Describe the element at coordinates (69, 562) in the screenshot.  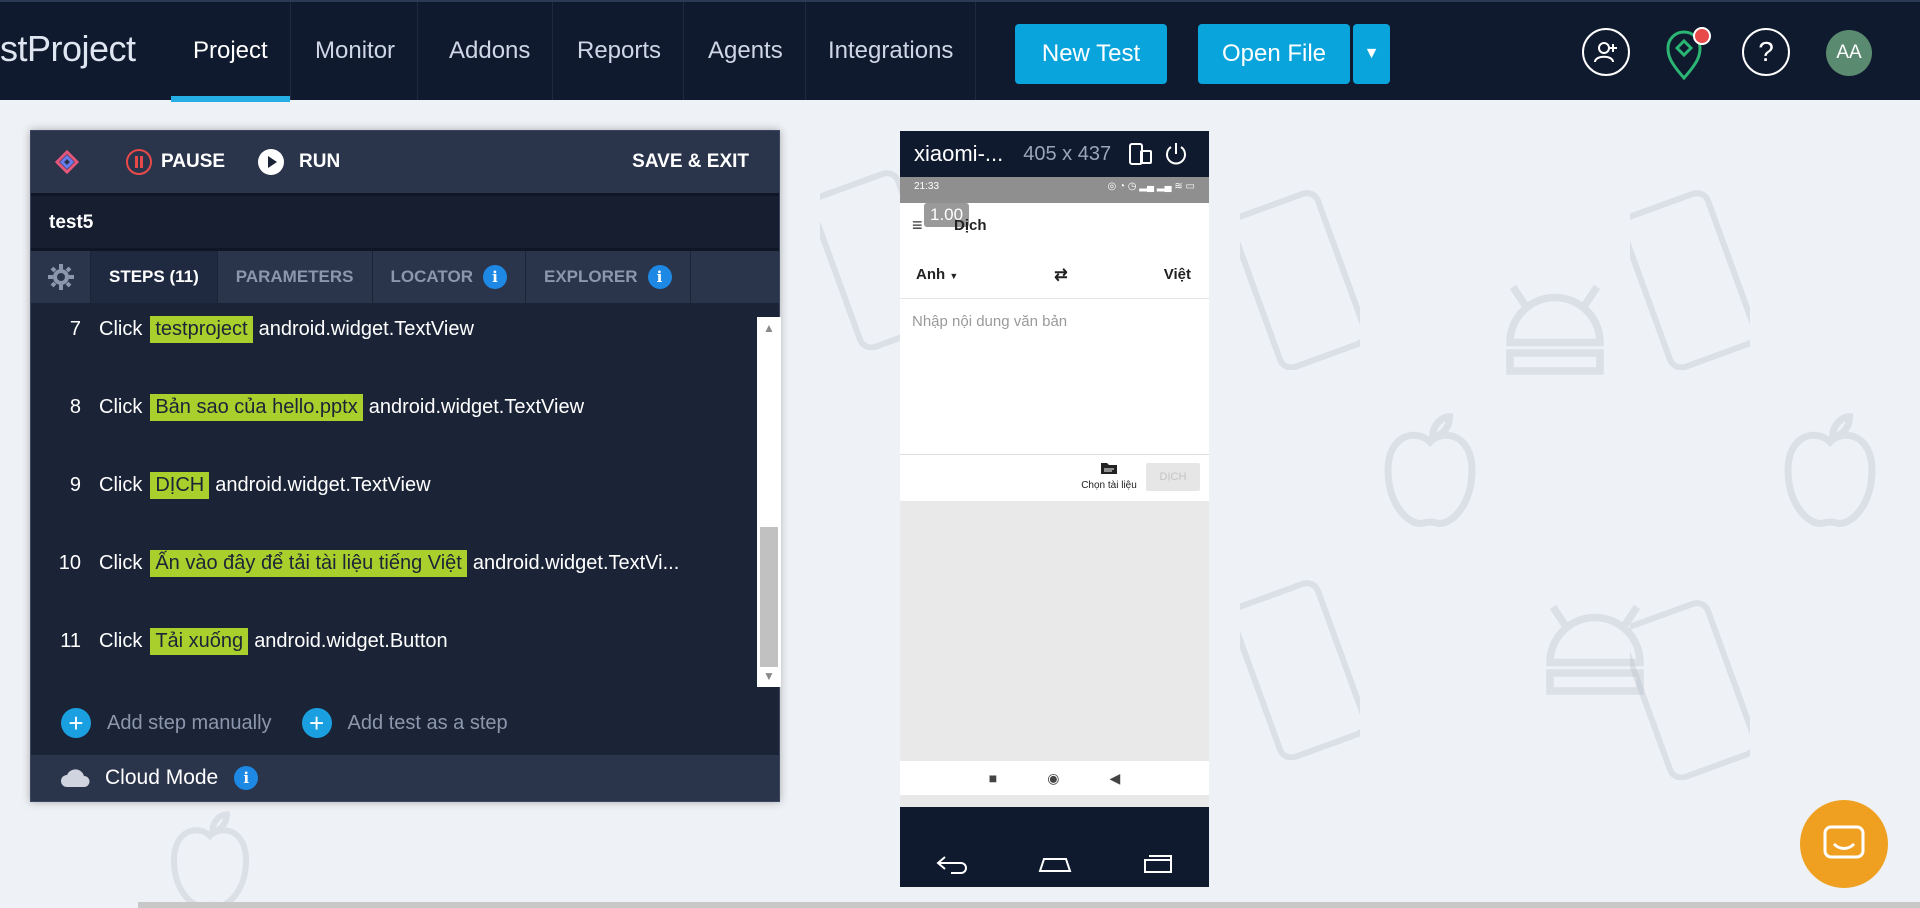
I see `step-number: 10` at that location.